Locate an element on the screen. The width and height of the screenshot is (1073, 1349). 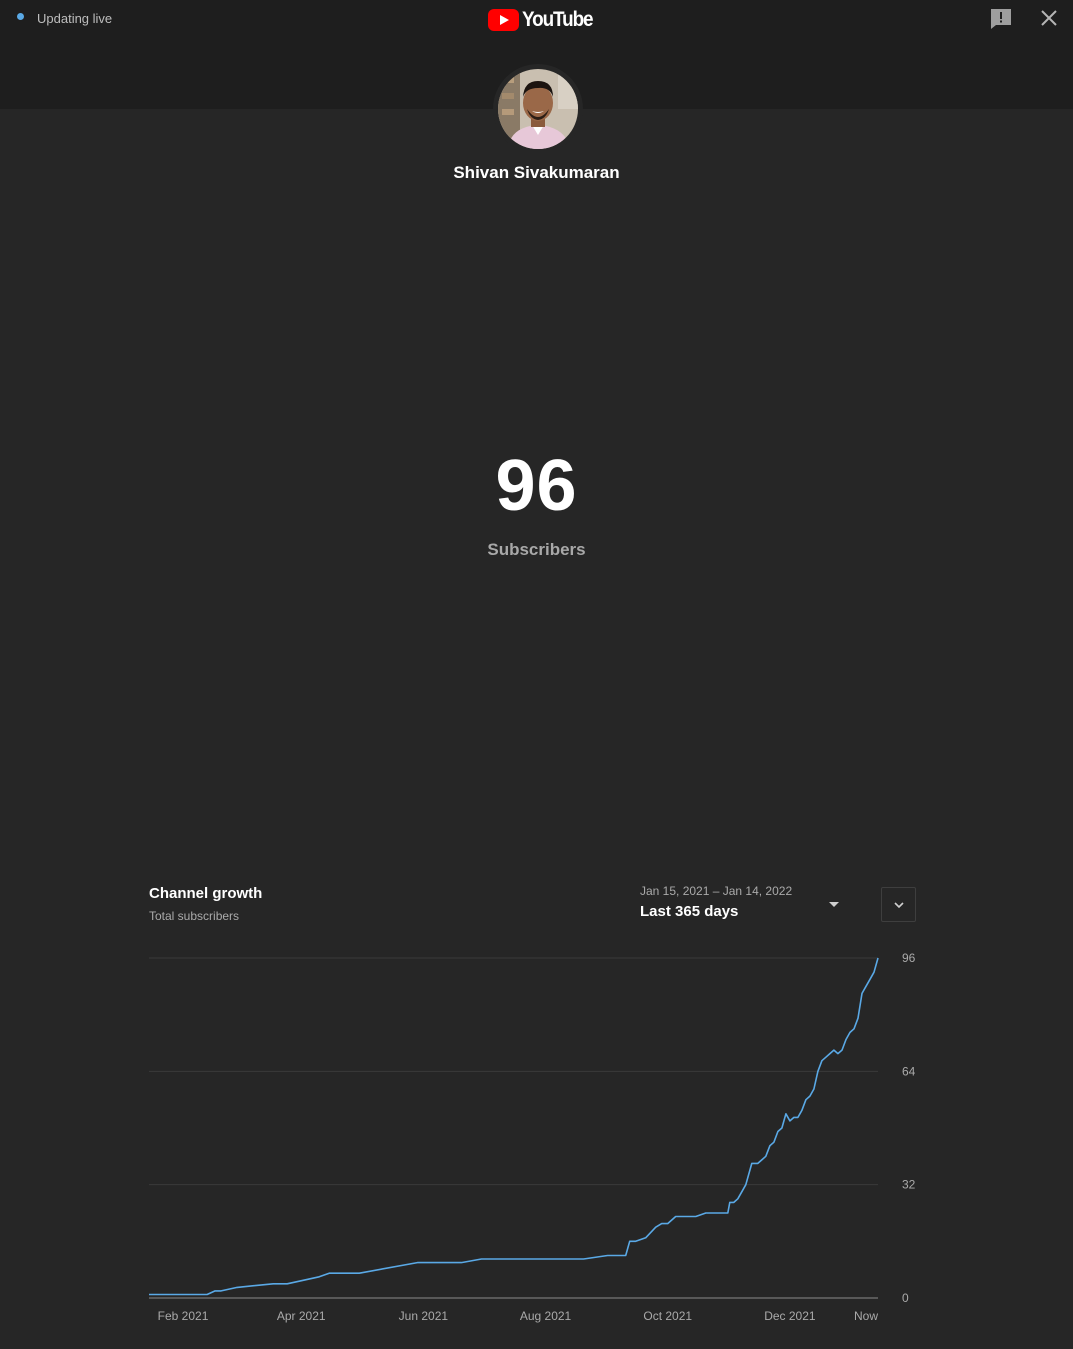
x-tick-label: Now is located at coordinates (866, 1316).